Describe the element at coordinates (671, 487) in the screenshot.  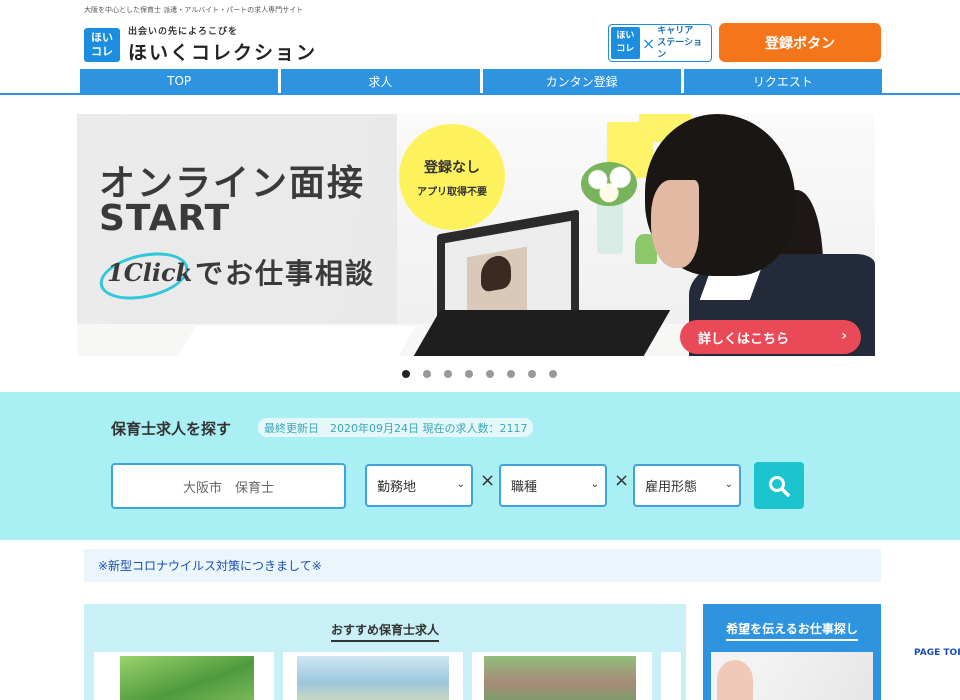
I see `employment-type-select-value: 雇用形態` at that location.